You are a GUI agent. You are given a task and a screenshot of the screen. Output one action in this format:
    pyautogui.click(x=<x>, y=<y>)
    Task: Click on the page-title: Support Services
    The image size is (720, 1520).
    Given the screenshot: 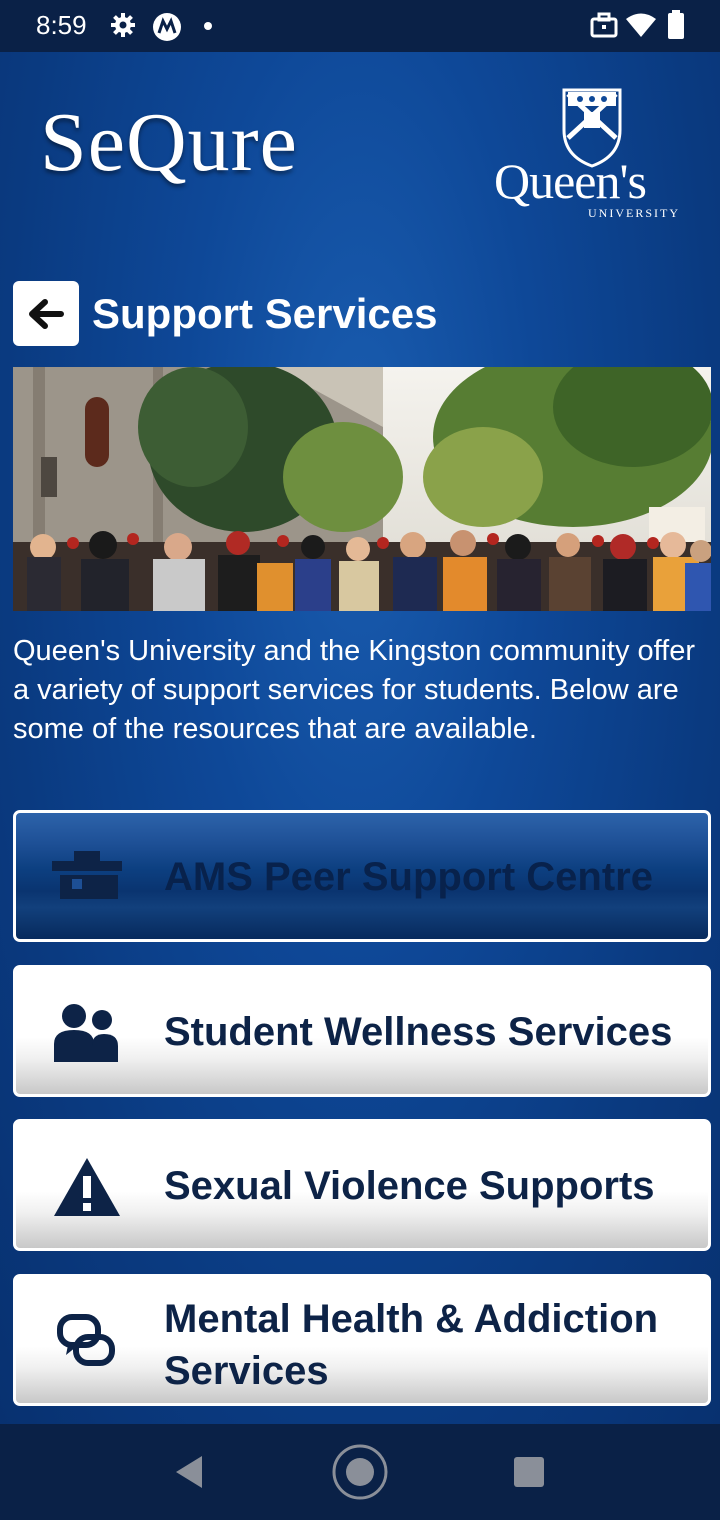 What is the action you would take?
    pyautogui.click(x=265, y=313)
    